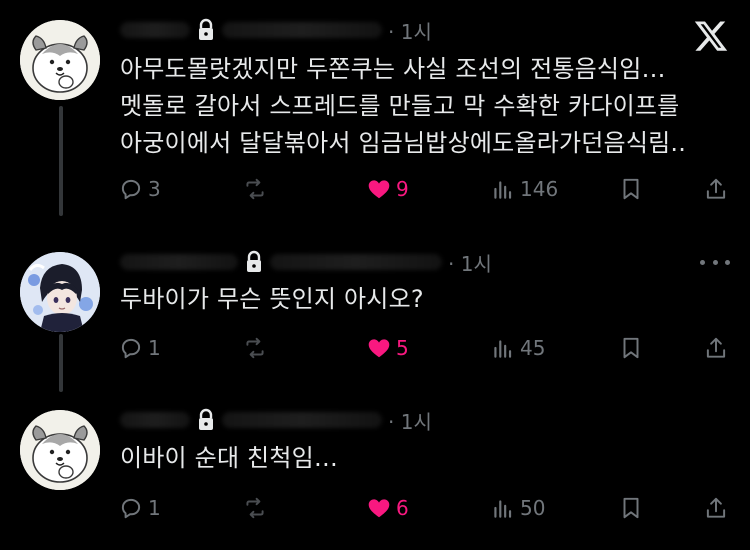  I want to click on x-logo-icon, so click(711, 36).